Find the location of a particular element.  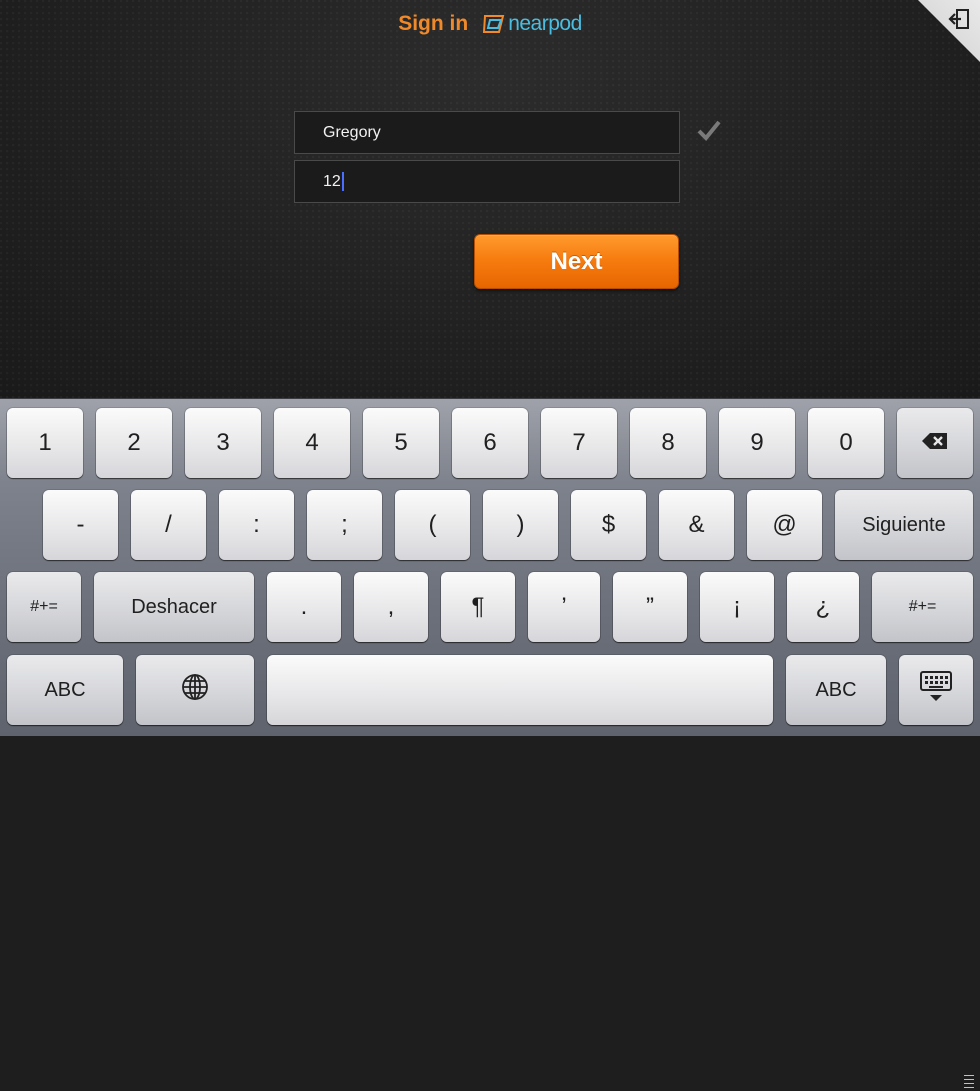

key-4: 4 is located at coordinates (312, 443).